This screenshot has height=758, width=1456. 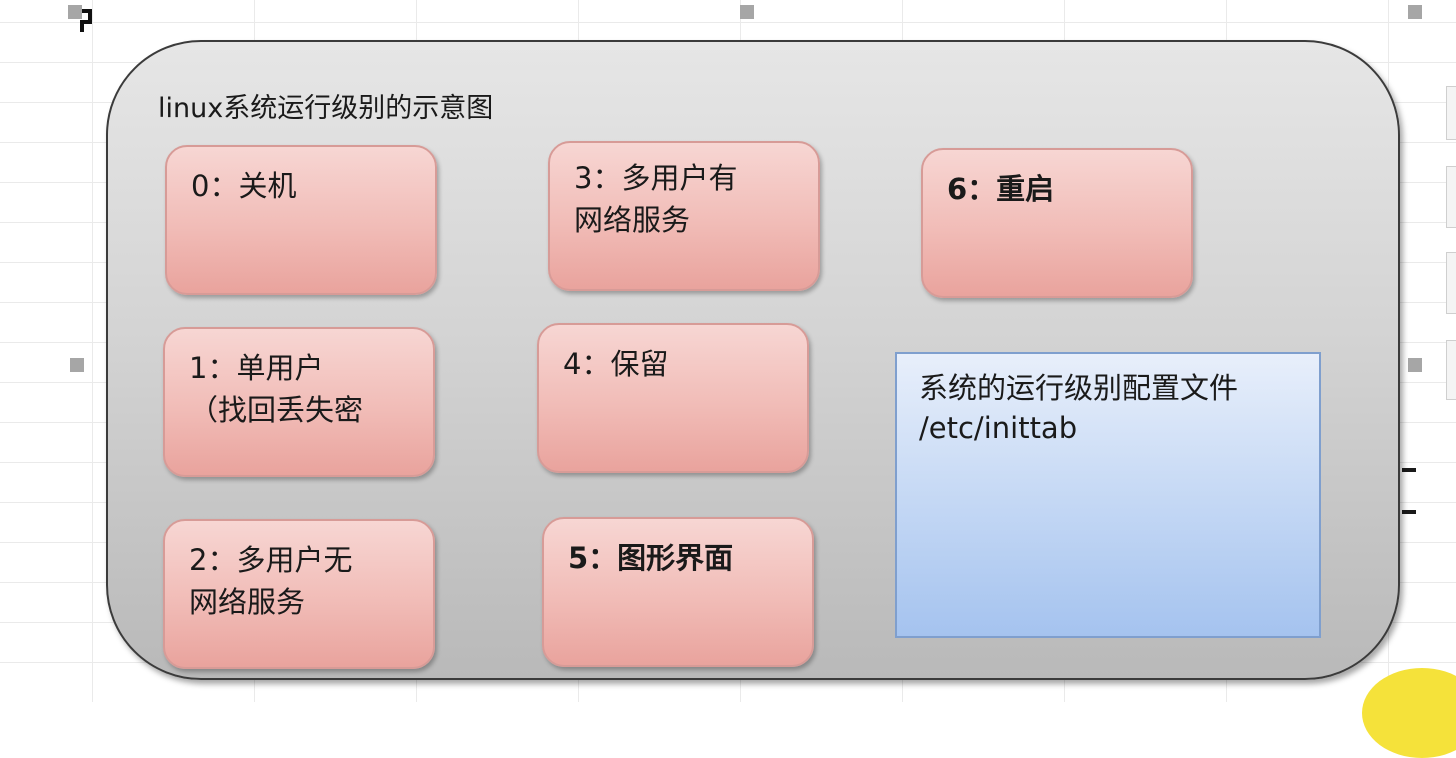 I want to click on selection-handle-top-center, so click(x=747, y=12).